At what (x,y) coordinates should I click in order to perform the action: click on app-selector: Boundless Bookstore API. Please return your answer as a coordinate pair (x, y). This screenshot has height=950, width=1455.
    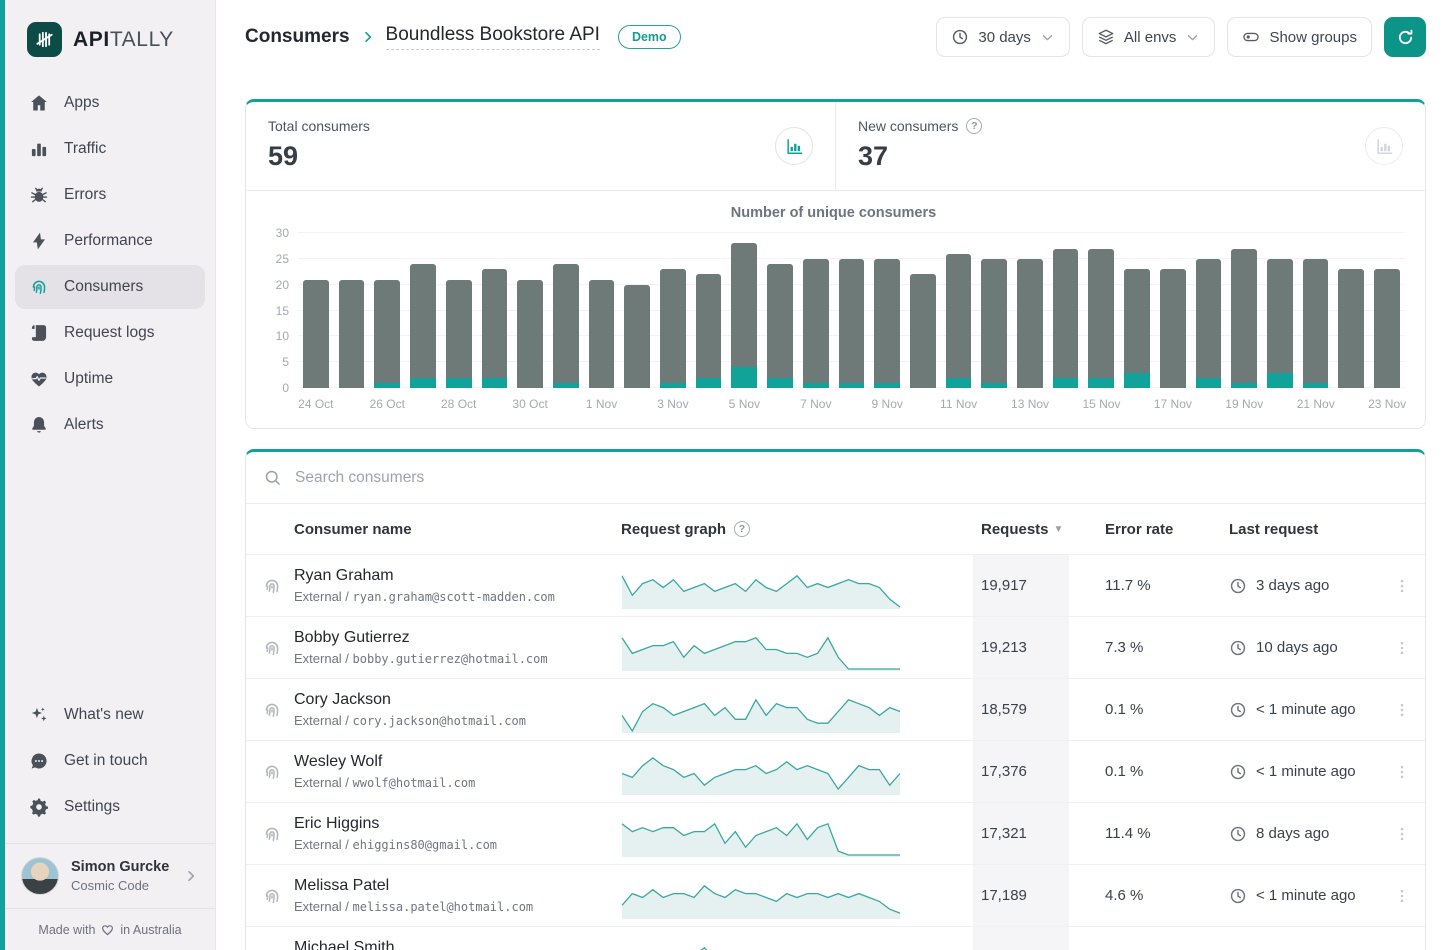
    Looking at the image, I should click on (492, 37).